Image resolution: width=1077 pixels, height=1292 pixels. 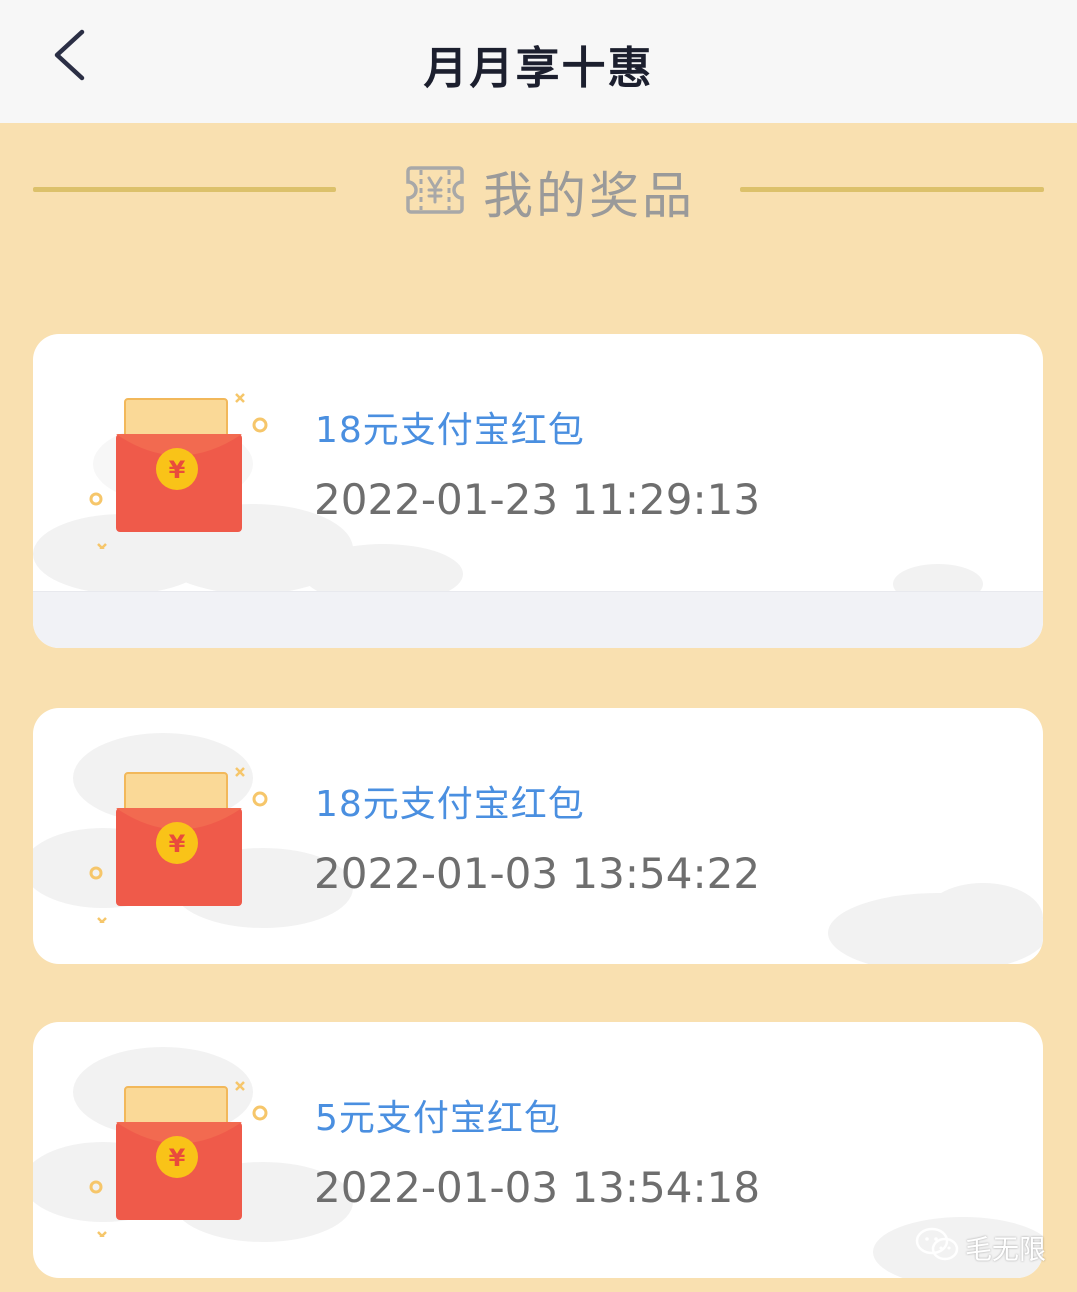 What do you see at coordinates (537, 873) in the screenshot?
I see `prize-time: 2022-01-03 13:54:22` at bounding box center [537, 873].